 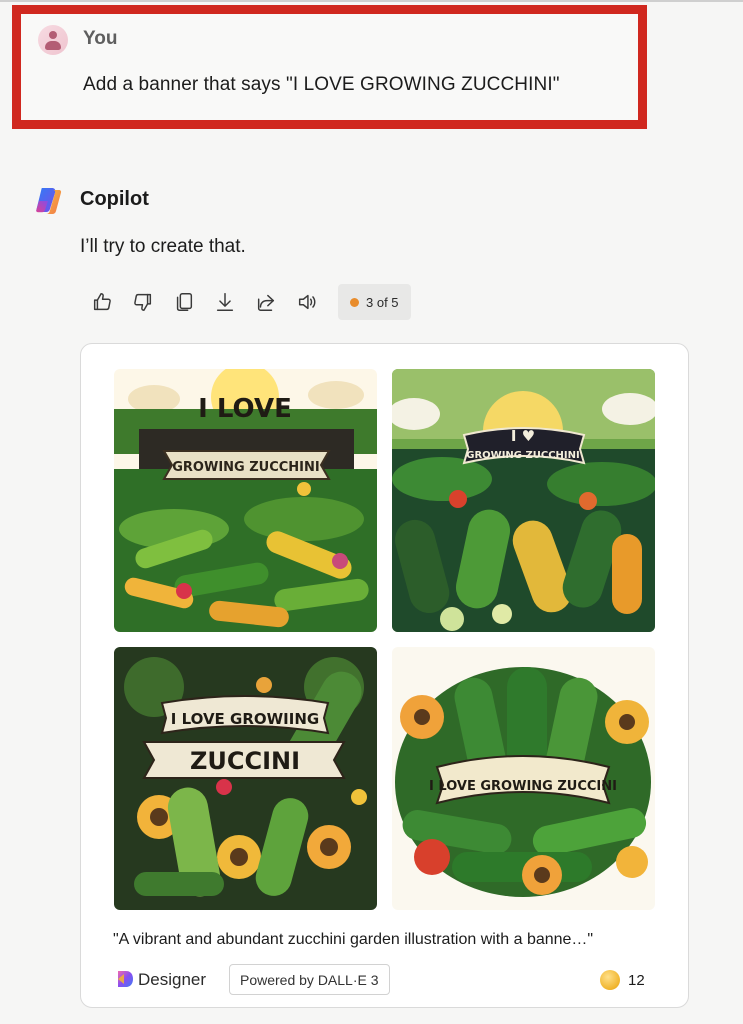 I want to click on download-button, so click(x=225, y=302).